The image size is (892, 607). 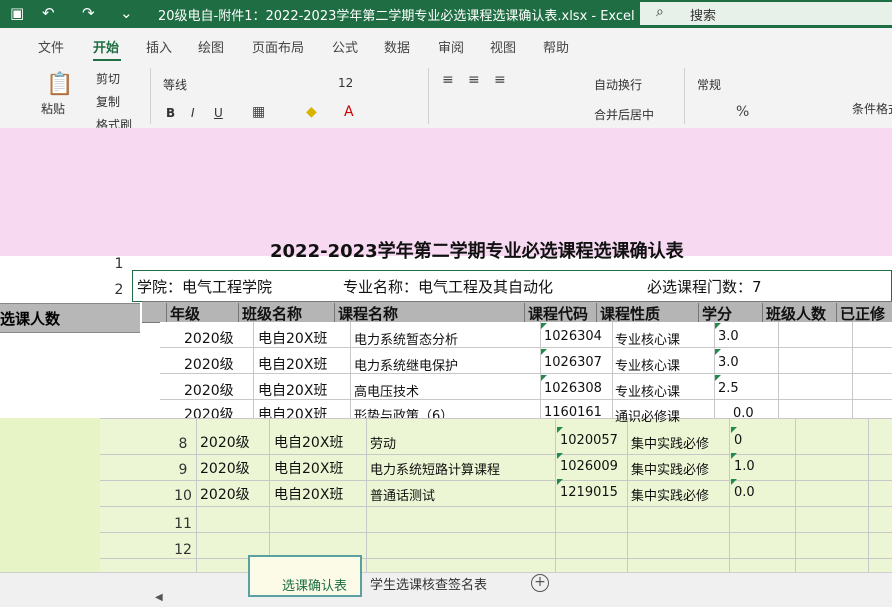 What do you see at coordinates (211, 46) in the screenshot?
I see `tab-draw: 绘图` at bounding box center [211, 46].